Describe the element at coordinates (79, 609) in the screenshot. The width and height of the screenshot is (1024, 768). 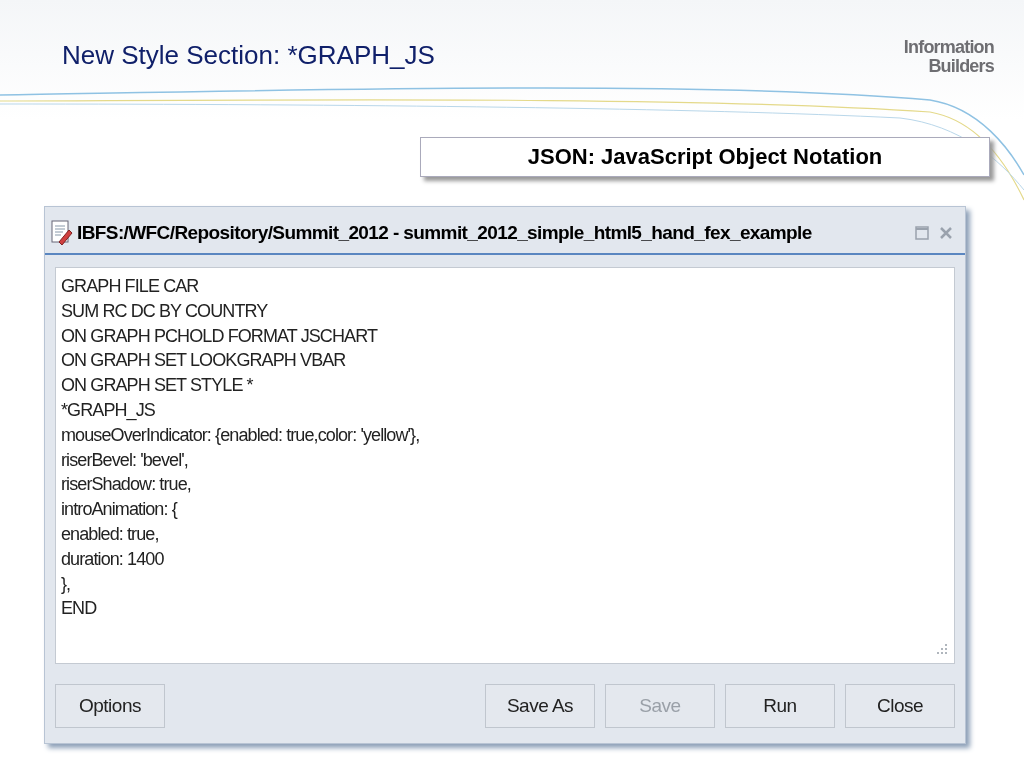
I see `code-line: END` at that location.